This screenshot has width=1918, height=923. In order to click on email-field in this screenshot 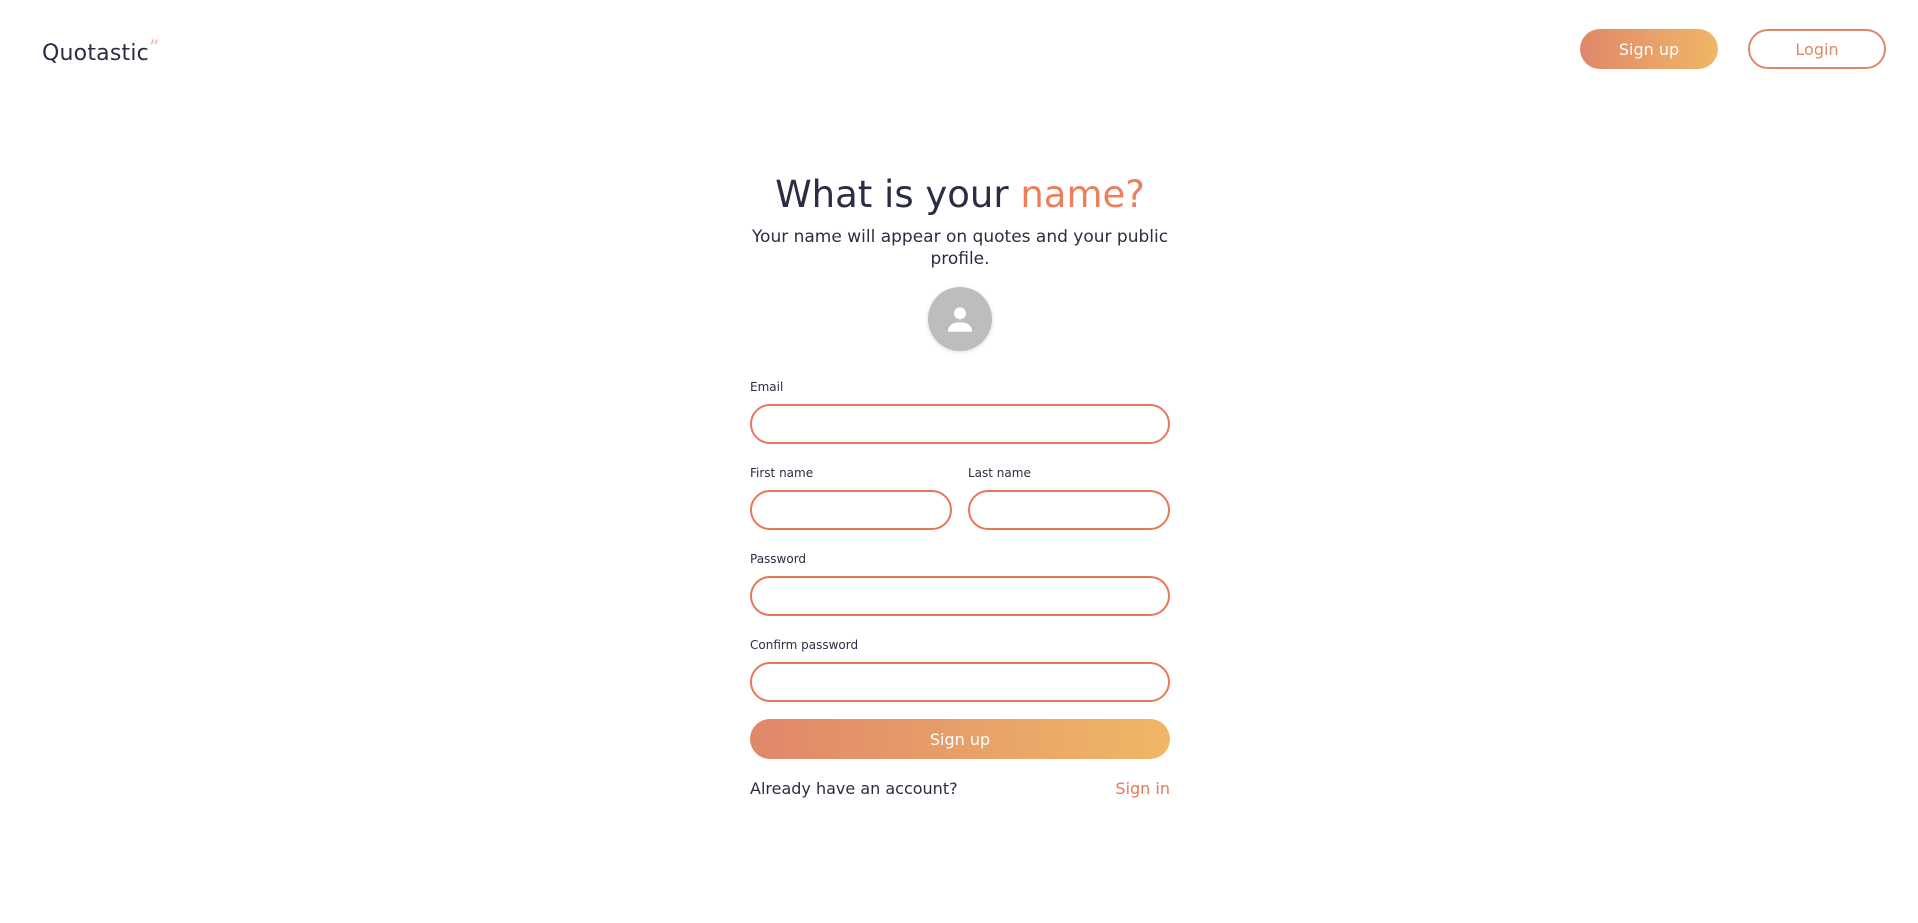, I will do `click(960, 424)`.